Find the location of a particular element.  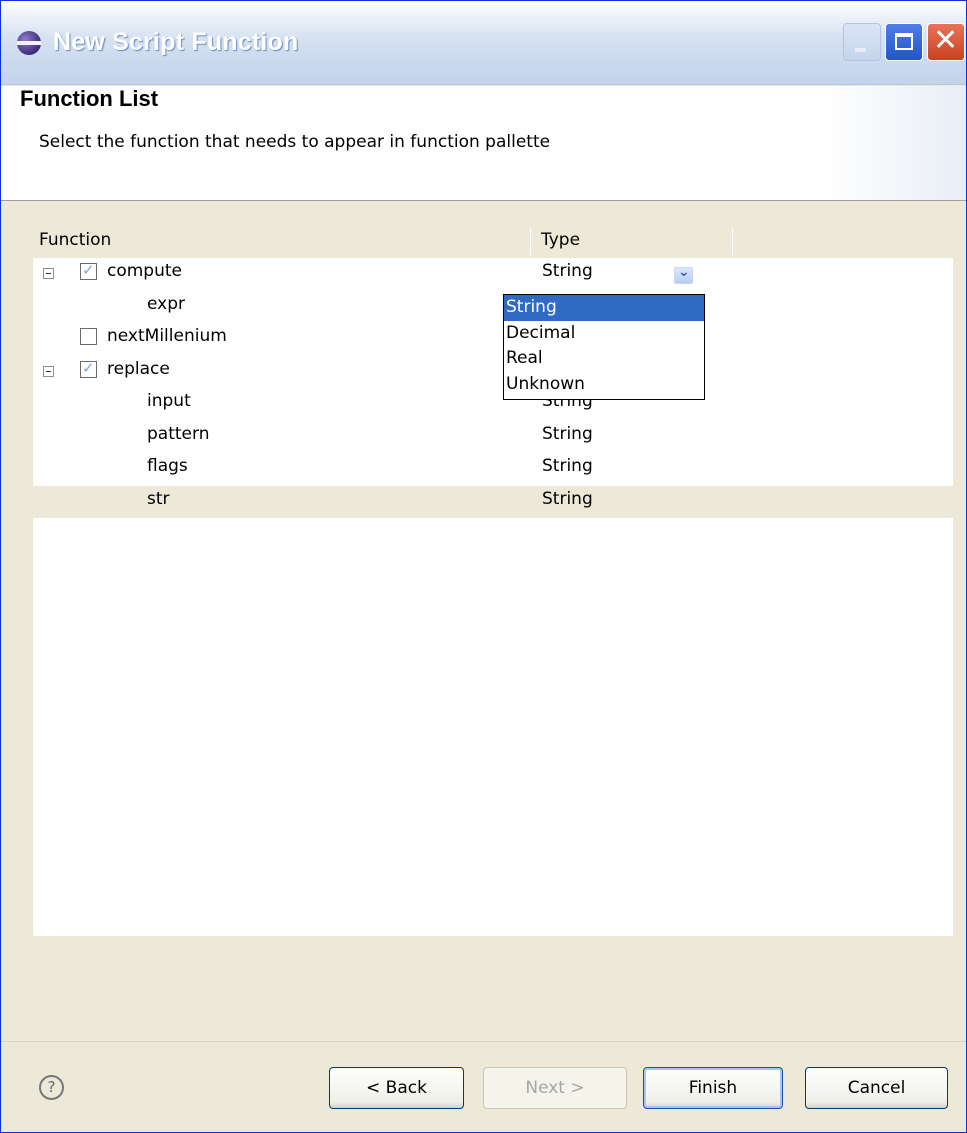

page-title: Function List is located at coordinates (89, 98).